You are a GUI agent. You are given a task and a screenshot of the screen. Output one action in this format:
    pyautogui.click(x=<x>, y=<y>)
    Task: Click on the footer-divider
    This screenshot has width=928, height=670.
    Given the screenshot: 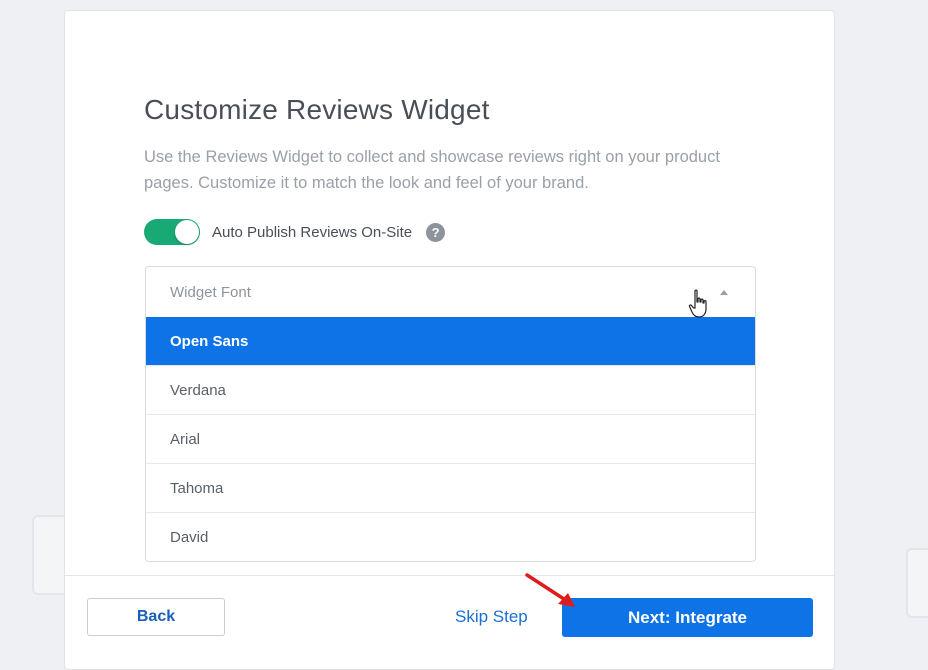 What is the action you would take?
    pyautogui.click(x=449, y=575)
    